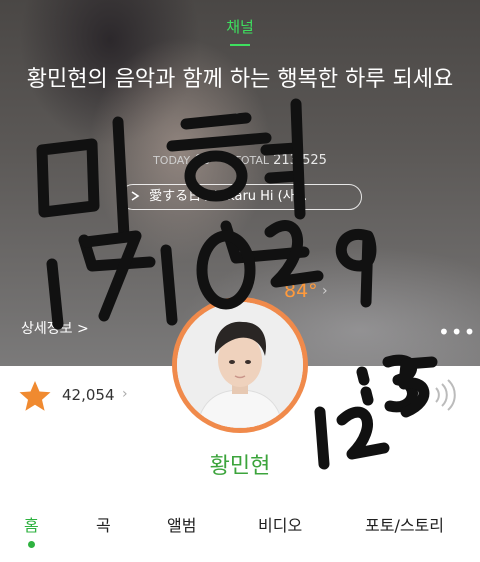 The width and height of the screenshot is (480, 562). What do you see at coordinates (240, 97) in the screenshot?
I see `channel-title: 황민현의 음악과 함께 하는 행복한 하루 되세요~` at bounding box center [240, 97].